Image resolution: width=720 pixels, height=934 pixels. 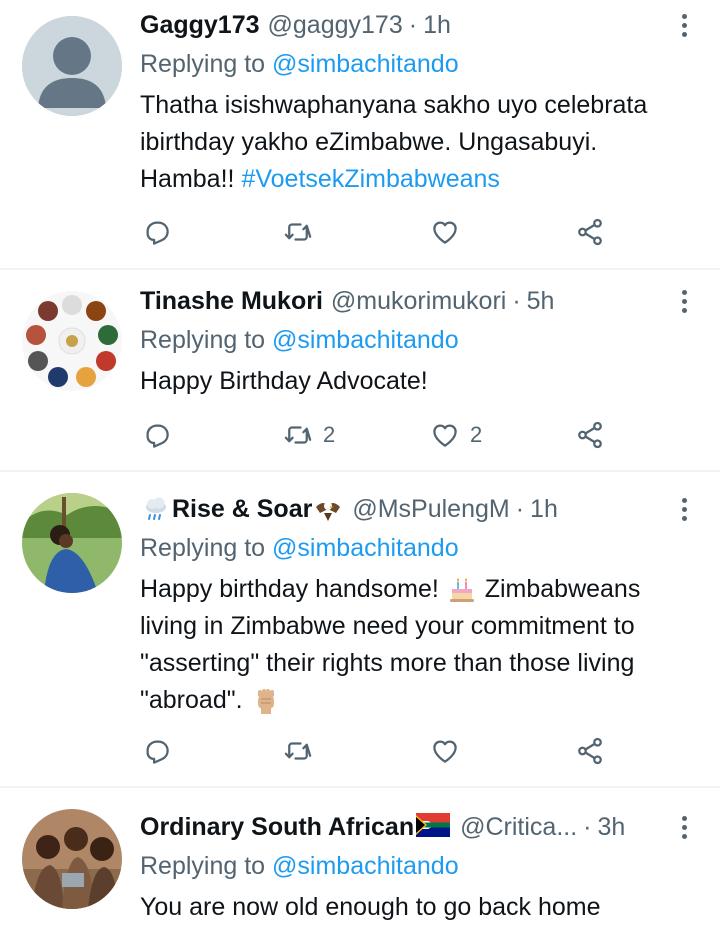 I want to click on tweet-text-line: Happy birthday handsome! Zimbabweans, so click(x=420, y=589).